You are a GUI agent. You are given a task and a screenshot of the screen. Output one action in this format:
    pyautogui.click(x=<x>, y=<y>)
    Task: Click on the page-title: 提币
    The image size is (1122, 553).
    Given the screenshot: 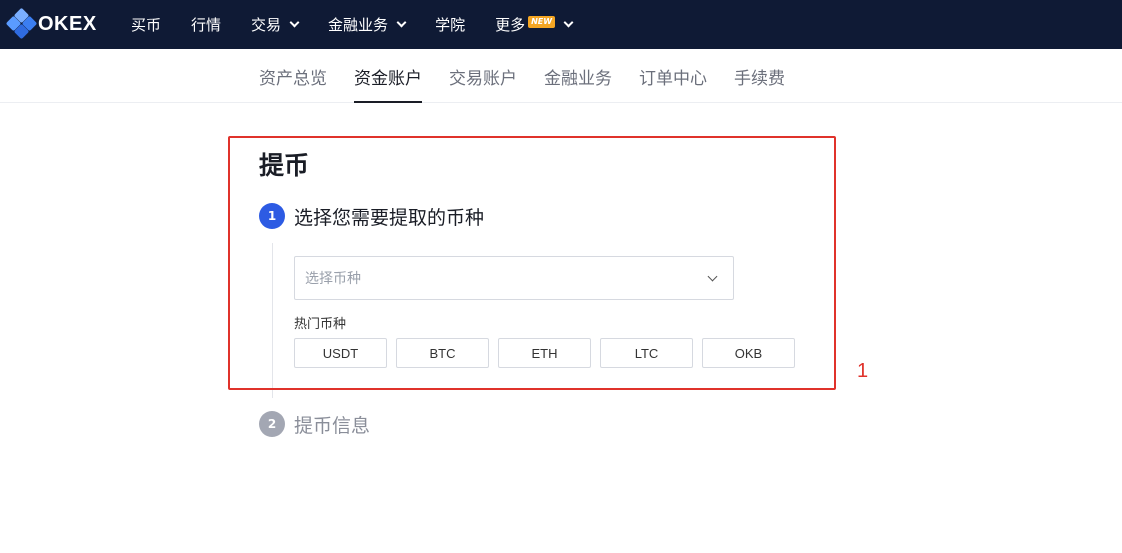 What is the action you would take?
    pyautogui.click(x=284, y=165)
    